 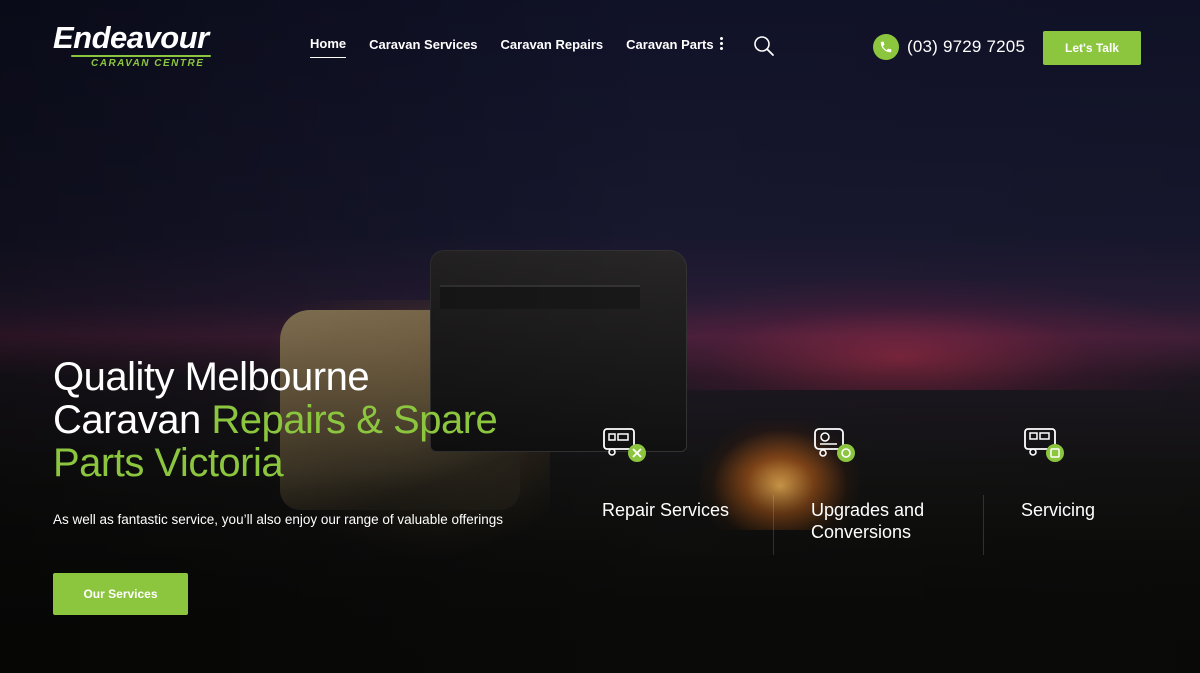 I want to click on caravan-repair-icon, so click(x=625, y=445).